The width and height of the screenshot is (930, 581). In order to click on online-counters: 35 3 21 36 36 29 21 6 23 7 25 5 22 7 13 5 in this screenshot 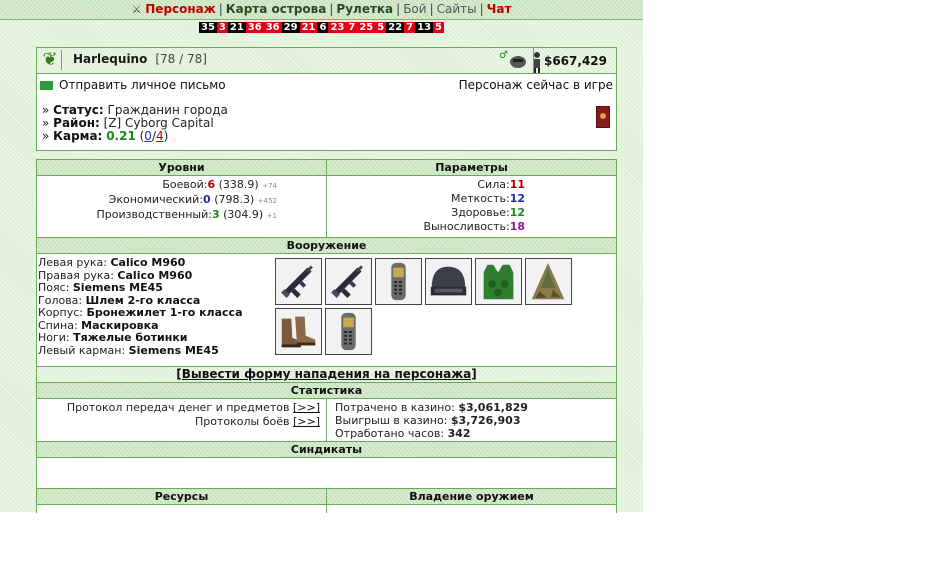, I will do `click(321, 27)`.